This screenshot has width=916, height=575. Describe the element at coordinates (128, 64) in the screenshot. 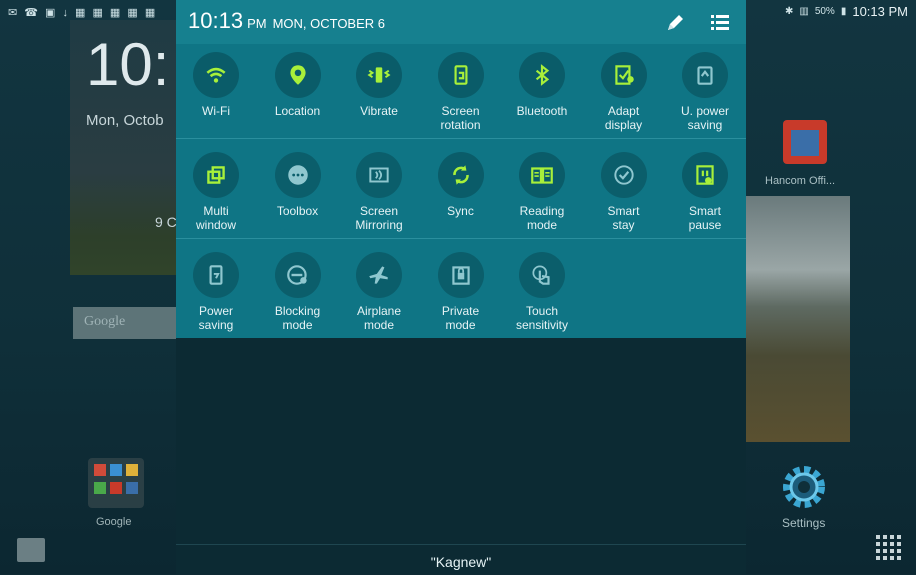

I see `home-clock: 10:` at that location.